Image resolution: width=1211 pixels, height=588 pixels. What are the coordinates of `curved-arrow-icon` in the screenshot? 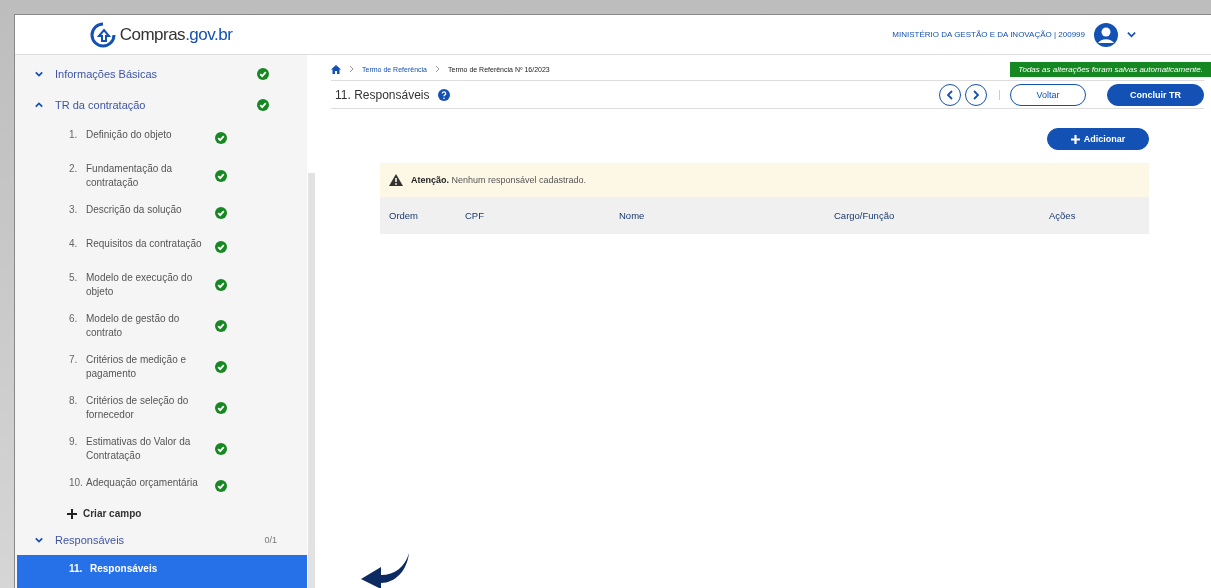 It's located at (385, 570).